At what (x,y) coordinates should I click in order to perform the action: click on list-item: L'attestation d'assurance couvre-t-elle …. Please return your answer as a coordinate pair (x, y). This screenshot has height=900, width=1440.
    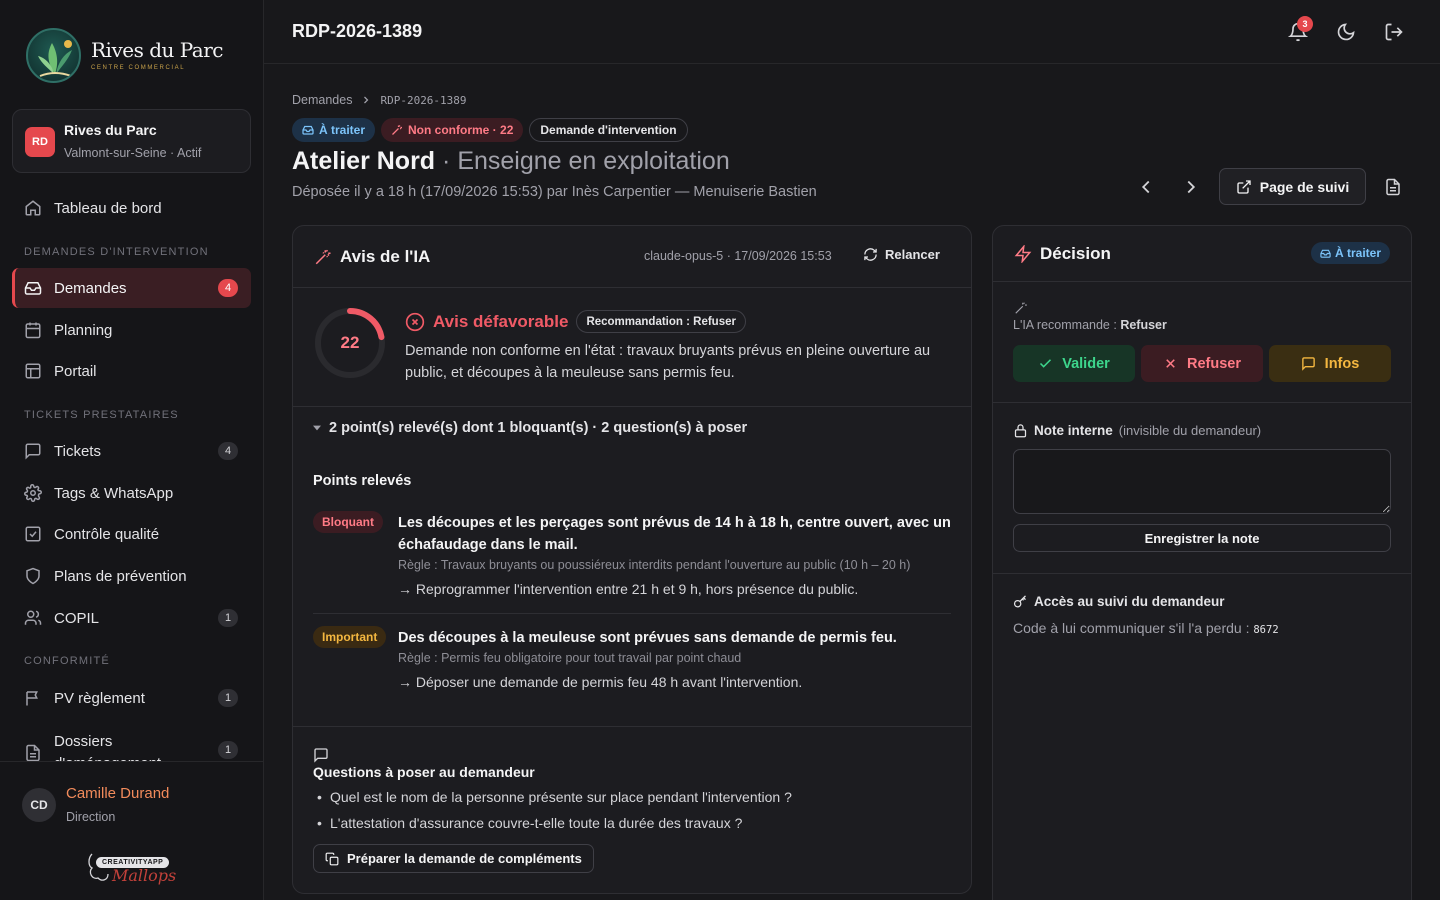
    Looking at the image, I should click on (554, 828).